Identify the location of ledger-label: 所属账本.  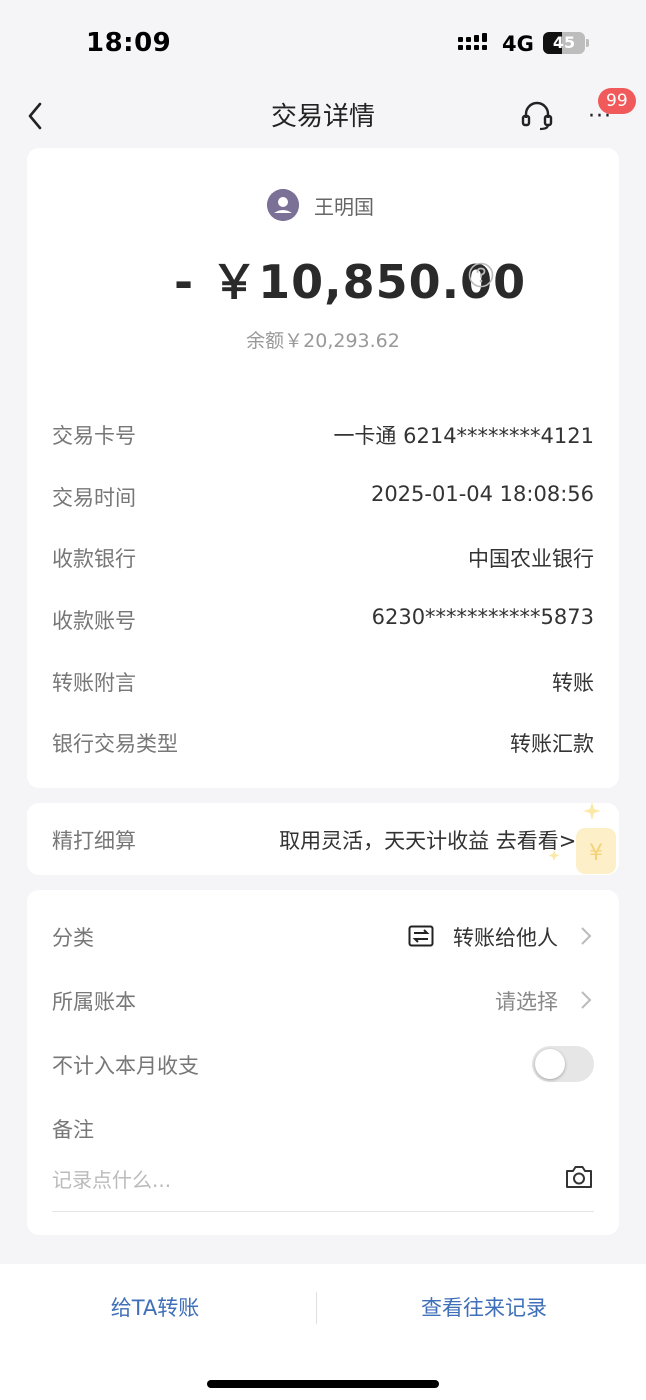
(94, 1002).